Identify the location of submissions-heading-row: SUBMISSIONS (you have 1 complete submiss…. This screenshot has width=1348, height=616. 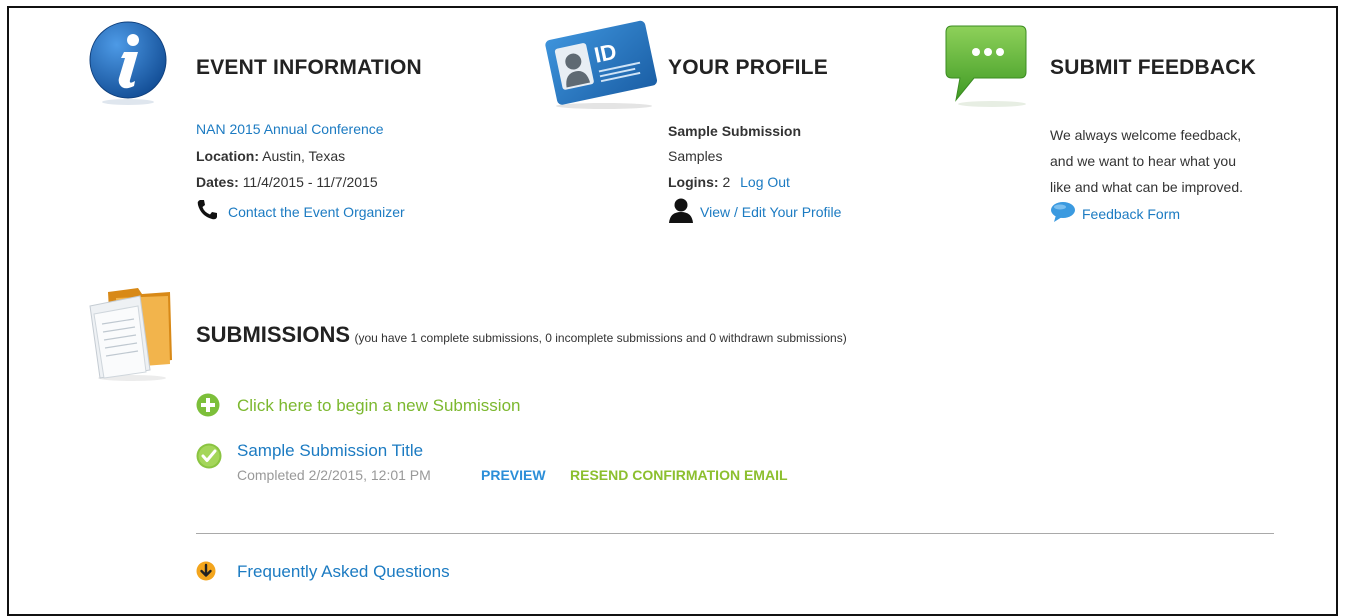
(521, 335).